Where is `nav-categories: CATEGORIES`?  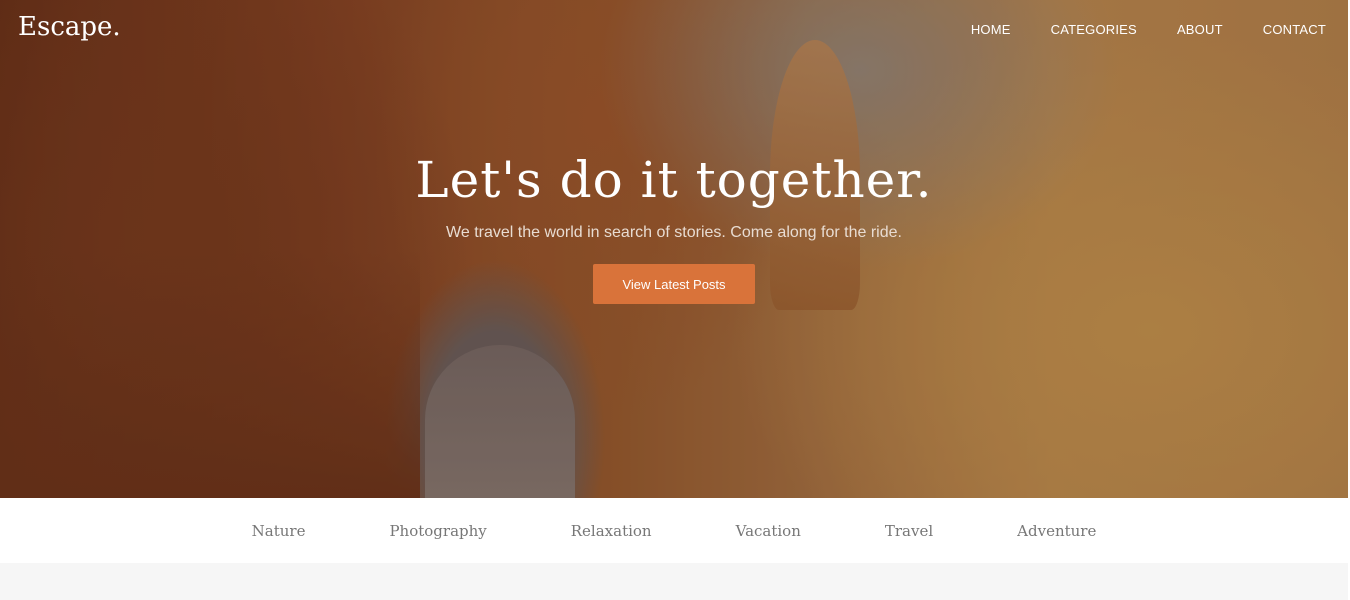
nav-categories: CATEGORIES is located at coordinates (1094, 29).